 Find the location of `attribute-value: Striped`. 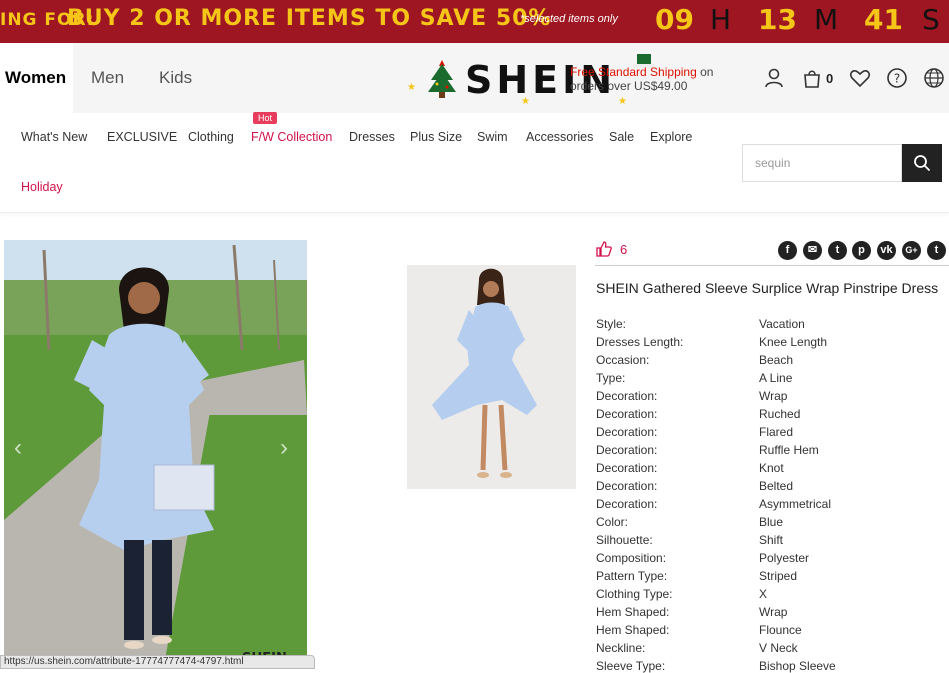

attribute-value: Striped is located at coordinates (778, 576).